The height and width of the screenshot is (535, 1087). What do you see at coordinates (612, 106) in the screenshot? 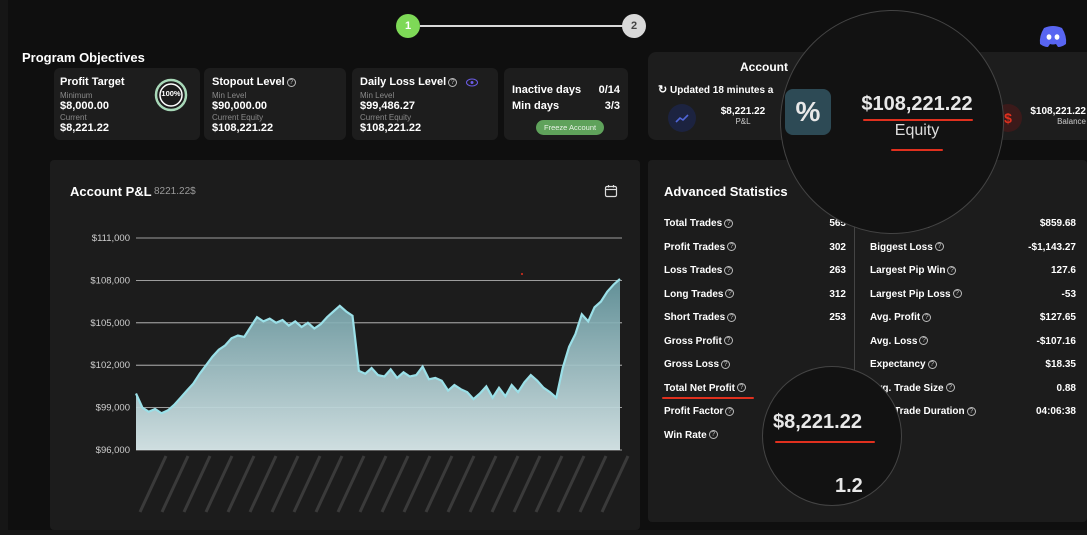
I see `min-days-value: 3/3` at bounding box center [612, 106].